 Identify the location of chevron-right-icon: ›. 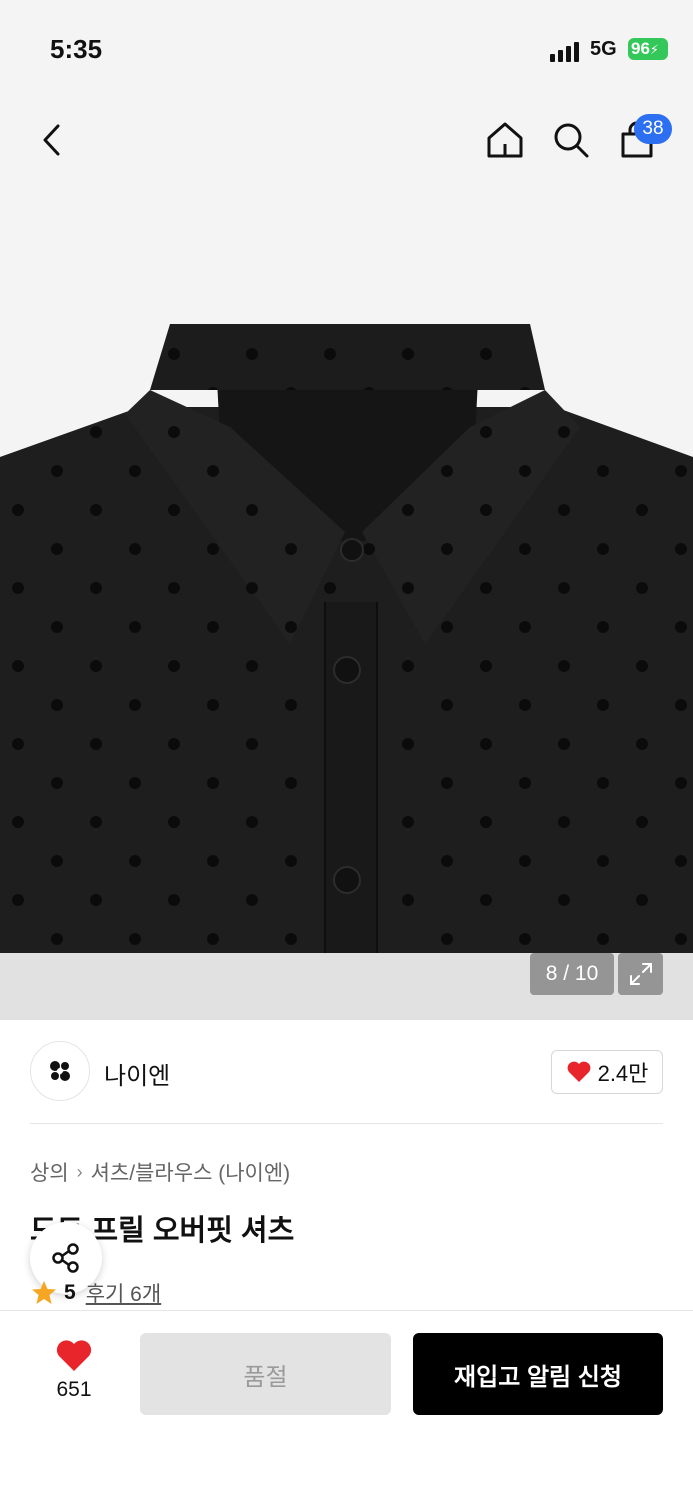
(79, 1171).